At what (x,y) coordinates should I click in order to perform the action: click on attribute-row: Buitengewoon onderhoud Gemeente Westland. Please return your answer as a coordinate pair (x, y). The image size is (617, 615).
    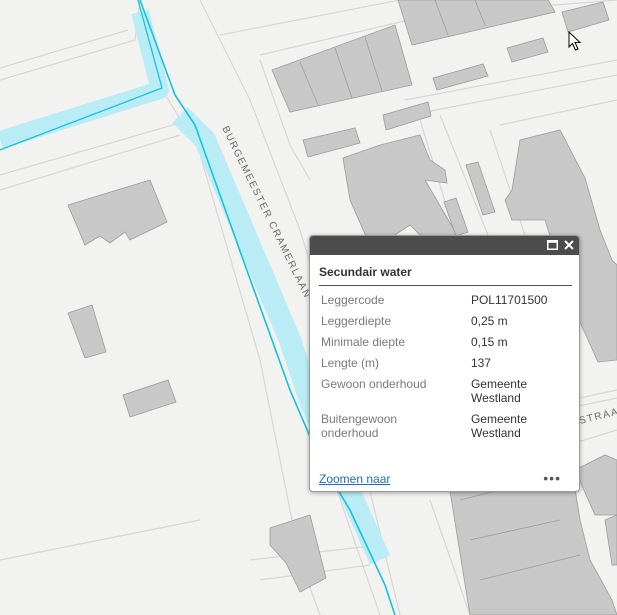
    Looking at the image, I should click on (444, 427).